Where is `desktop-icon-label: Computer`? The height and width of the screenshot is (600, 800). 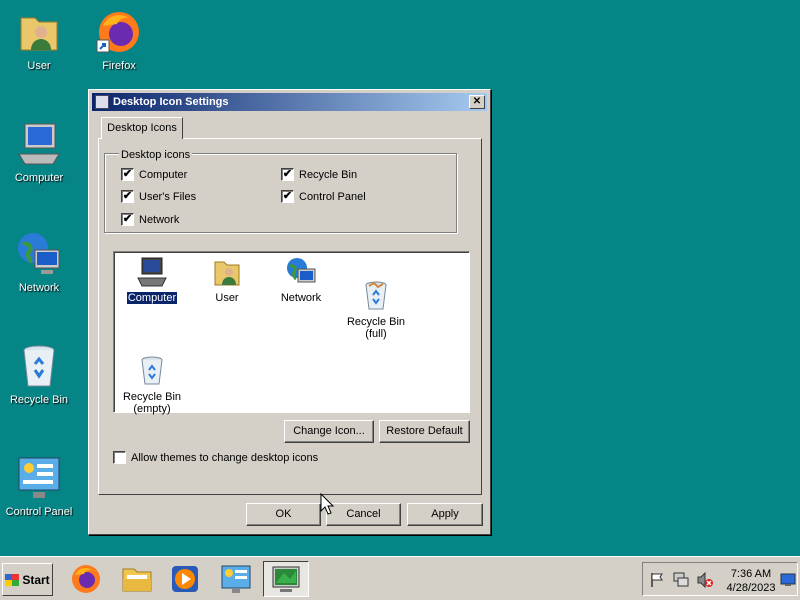 desktop-icon-label: Computer is located at coordinates (39, 178).